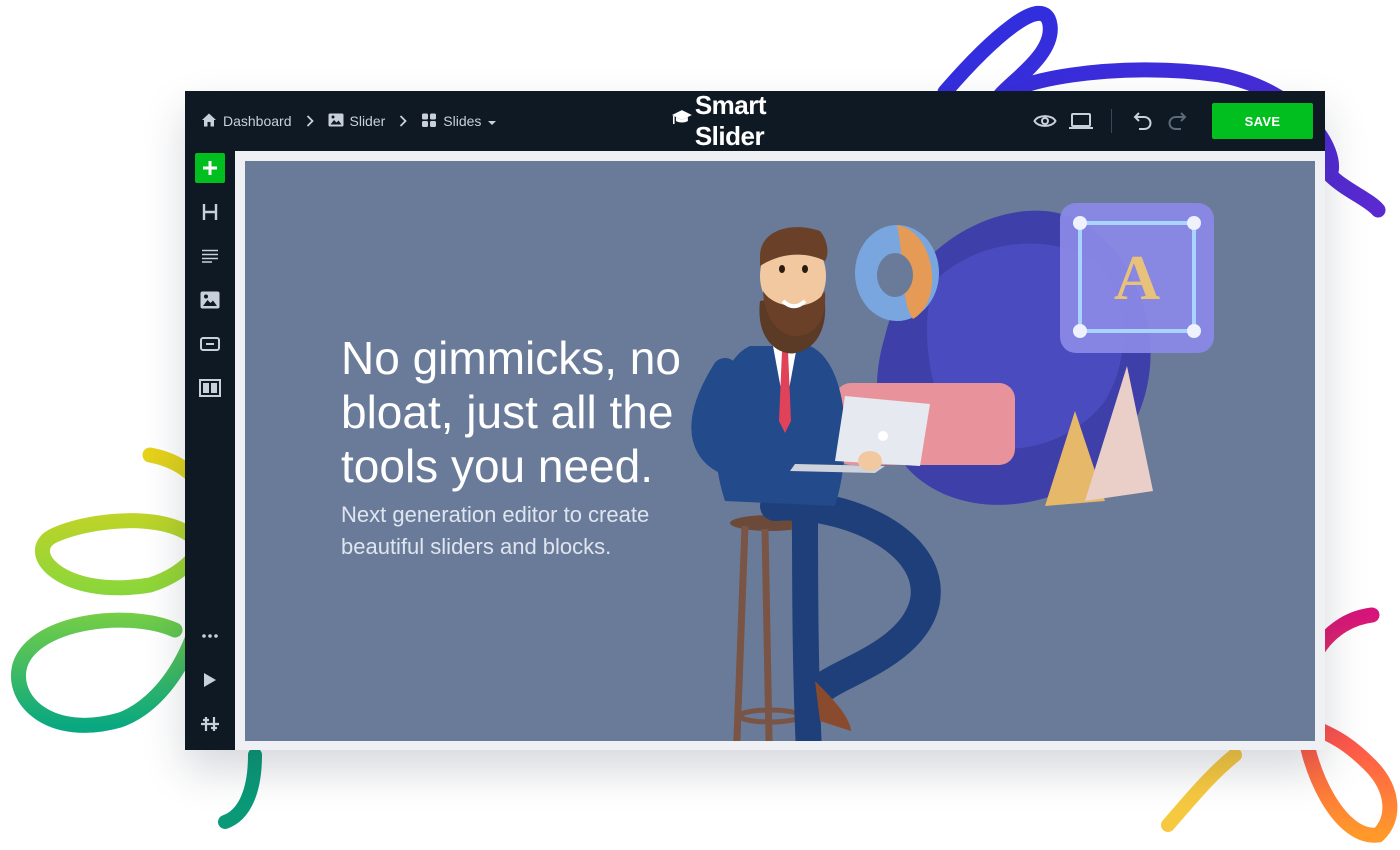 This screenshot has height=850, width=1400. I want to click on redo-icon, so click(1178, 121).